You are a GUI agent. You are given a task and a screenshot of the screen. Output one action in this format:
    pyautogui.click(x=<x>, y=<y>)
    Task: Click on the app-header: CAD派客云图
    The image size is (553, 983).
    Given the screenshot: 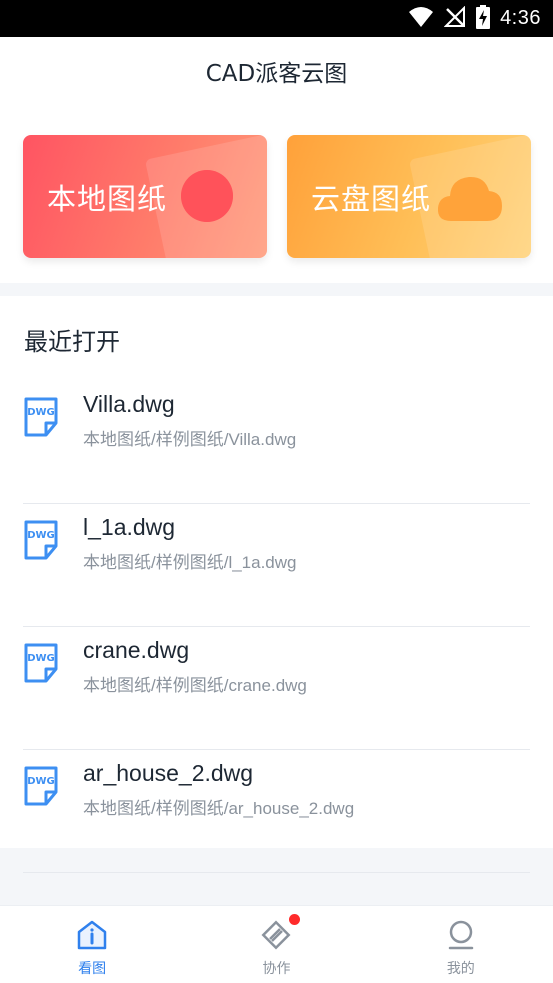 What is the action you would take?
    pyautogui.click(x=276, y=72)
    